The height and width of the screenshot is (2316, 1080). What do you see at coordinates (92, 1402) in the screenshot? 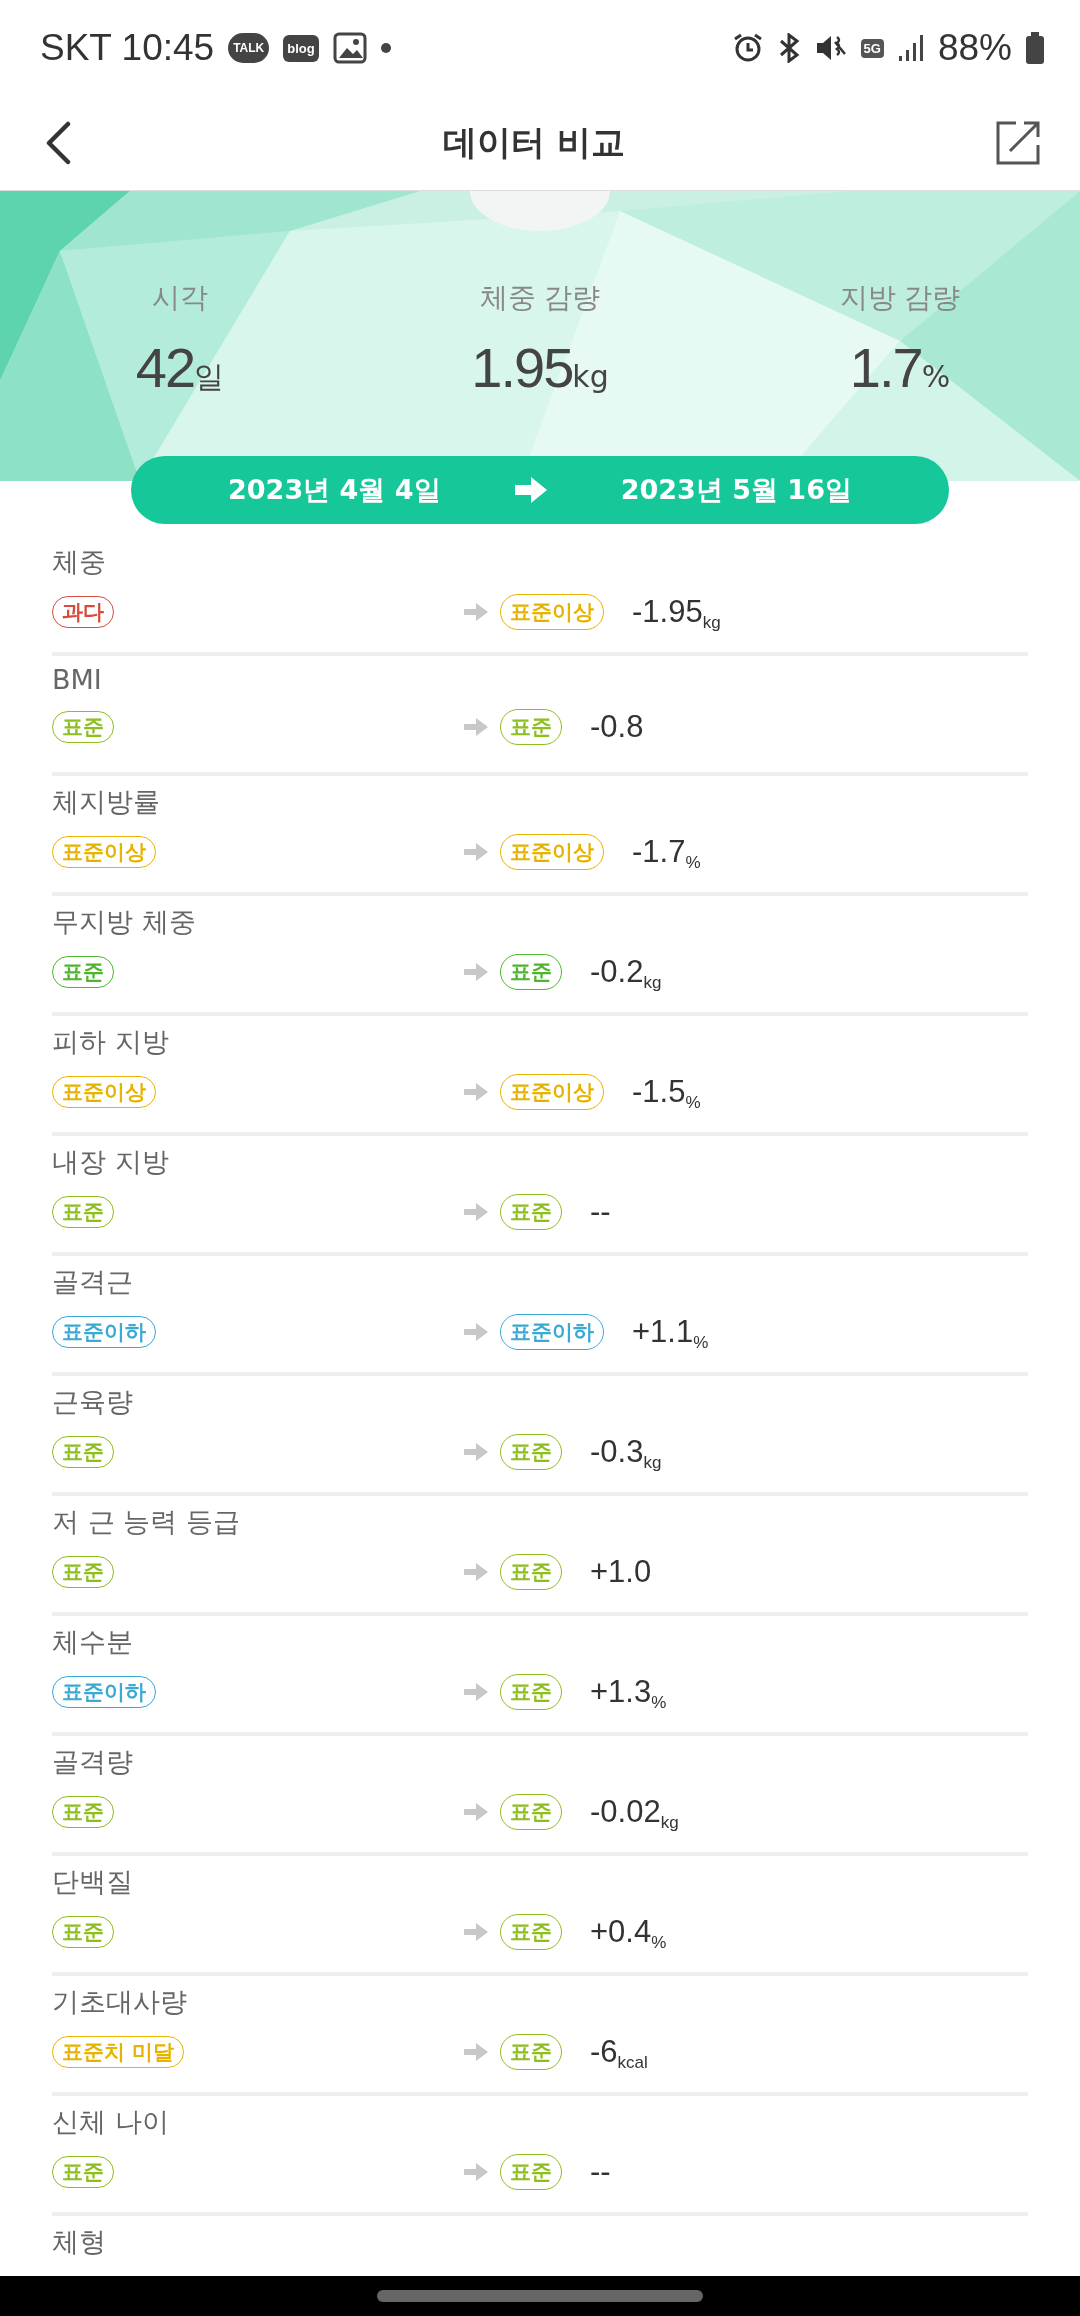
I see `metric-label: 근육량` at bounding box center [92, 1402].